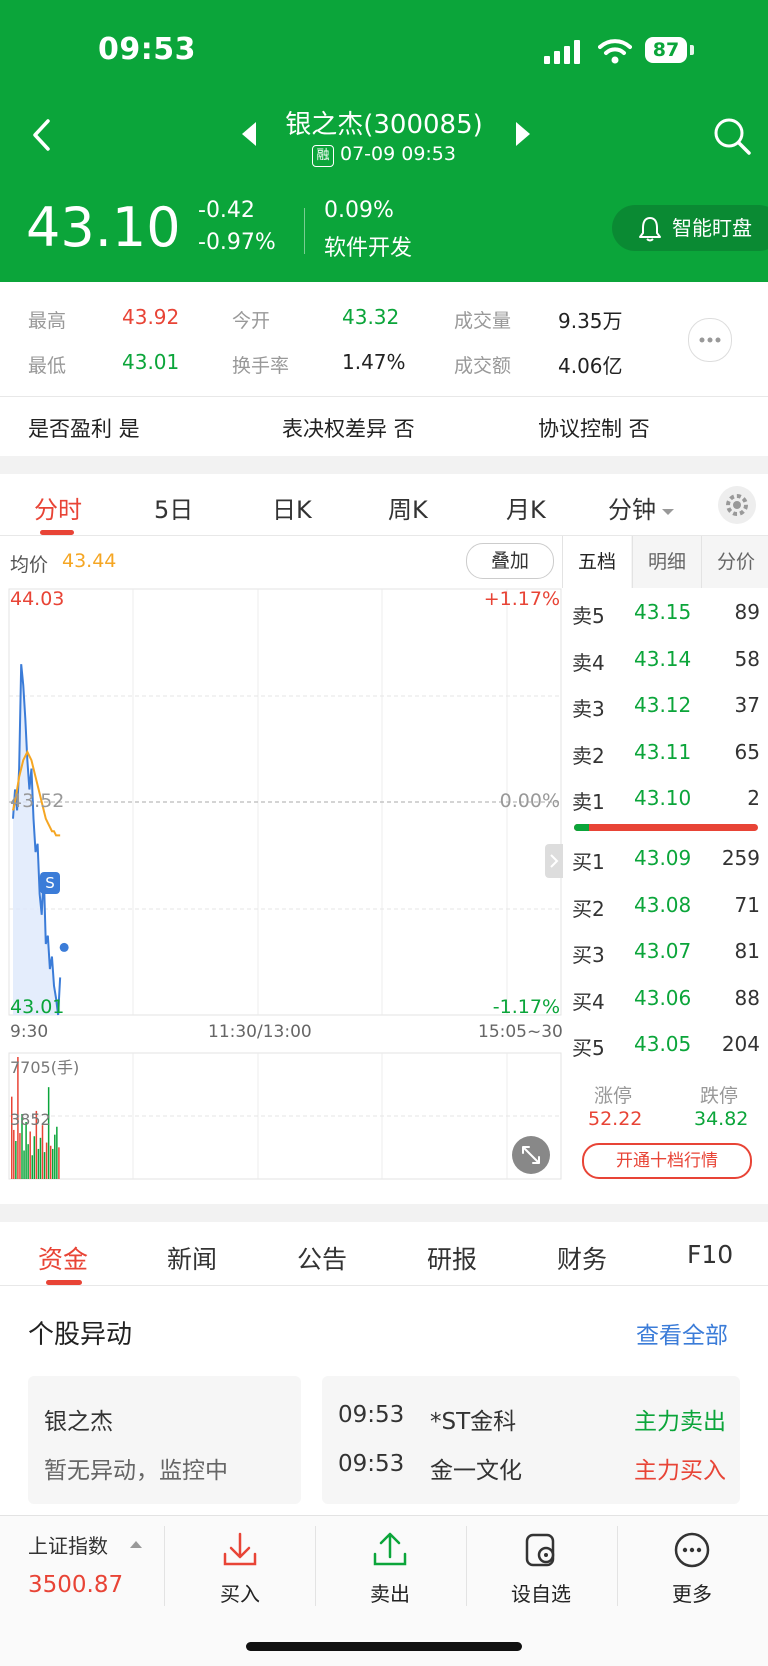 The width and height of the screenshot is (768, 1666). What do you see at coordinates (164, 1440) in the screenshot?
I see `stock-movement-card: 银之杰 暂无异动，监控中` at bounding box center [164, 1440].